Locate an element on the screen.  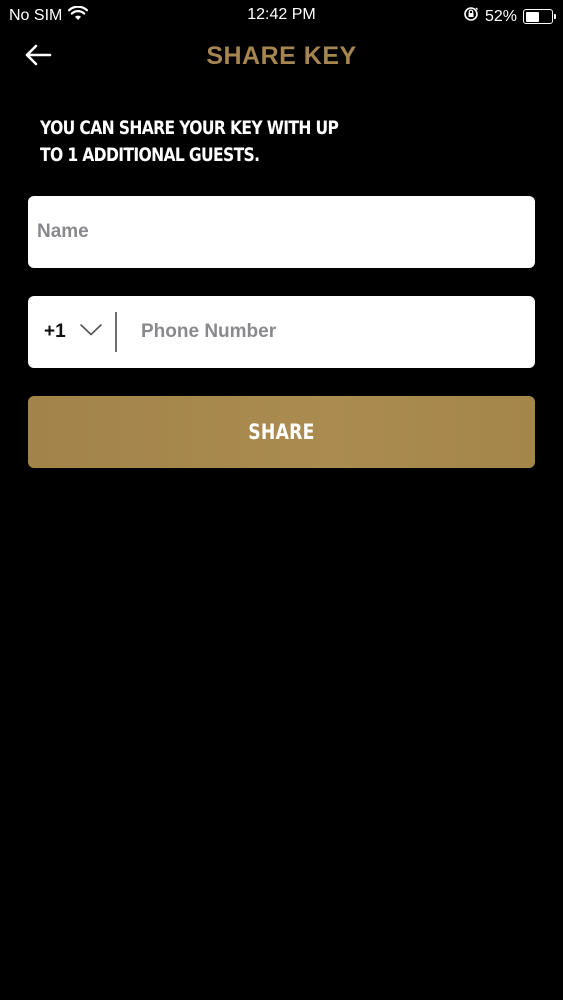
share-button: SHARE is located at coordinates (281, 432).